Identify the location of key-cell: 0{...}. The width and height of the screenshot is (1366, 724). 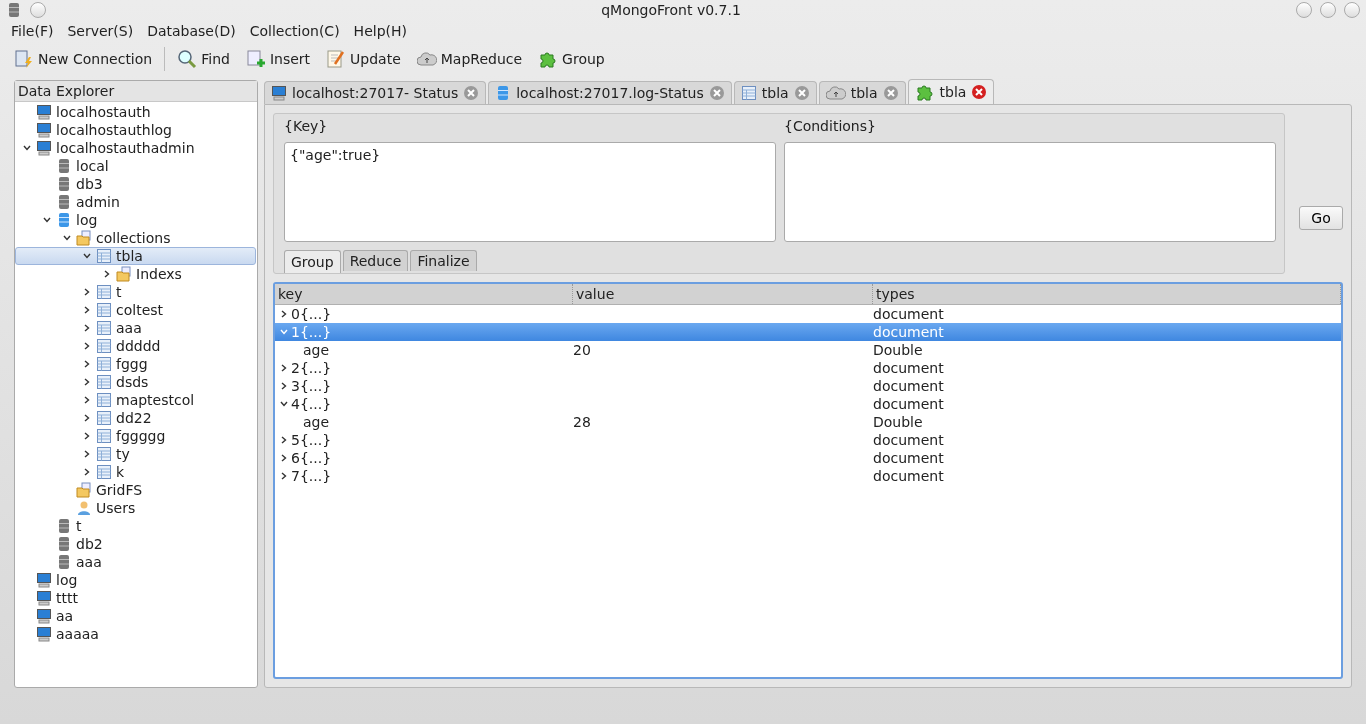
(311, 314).